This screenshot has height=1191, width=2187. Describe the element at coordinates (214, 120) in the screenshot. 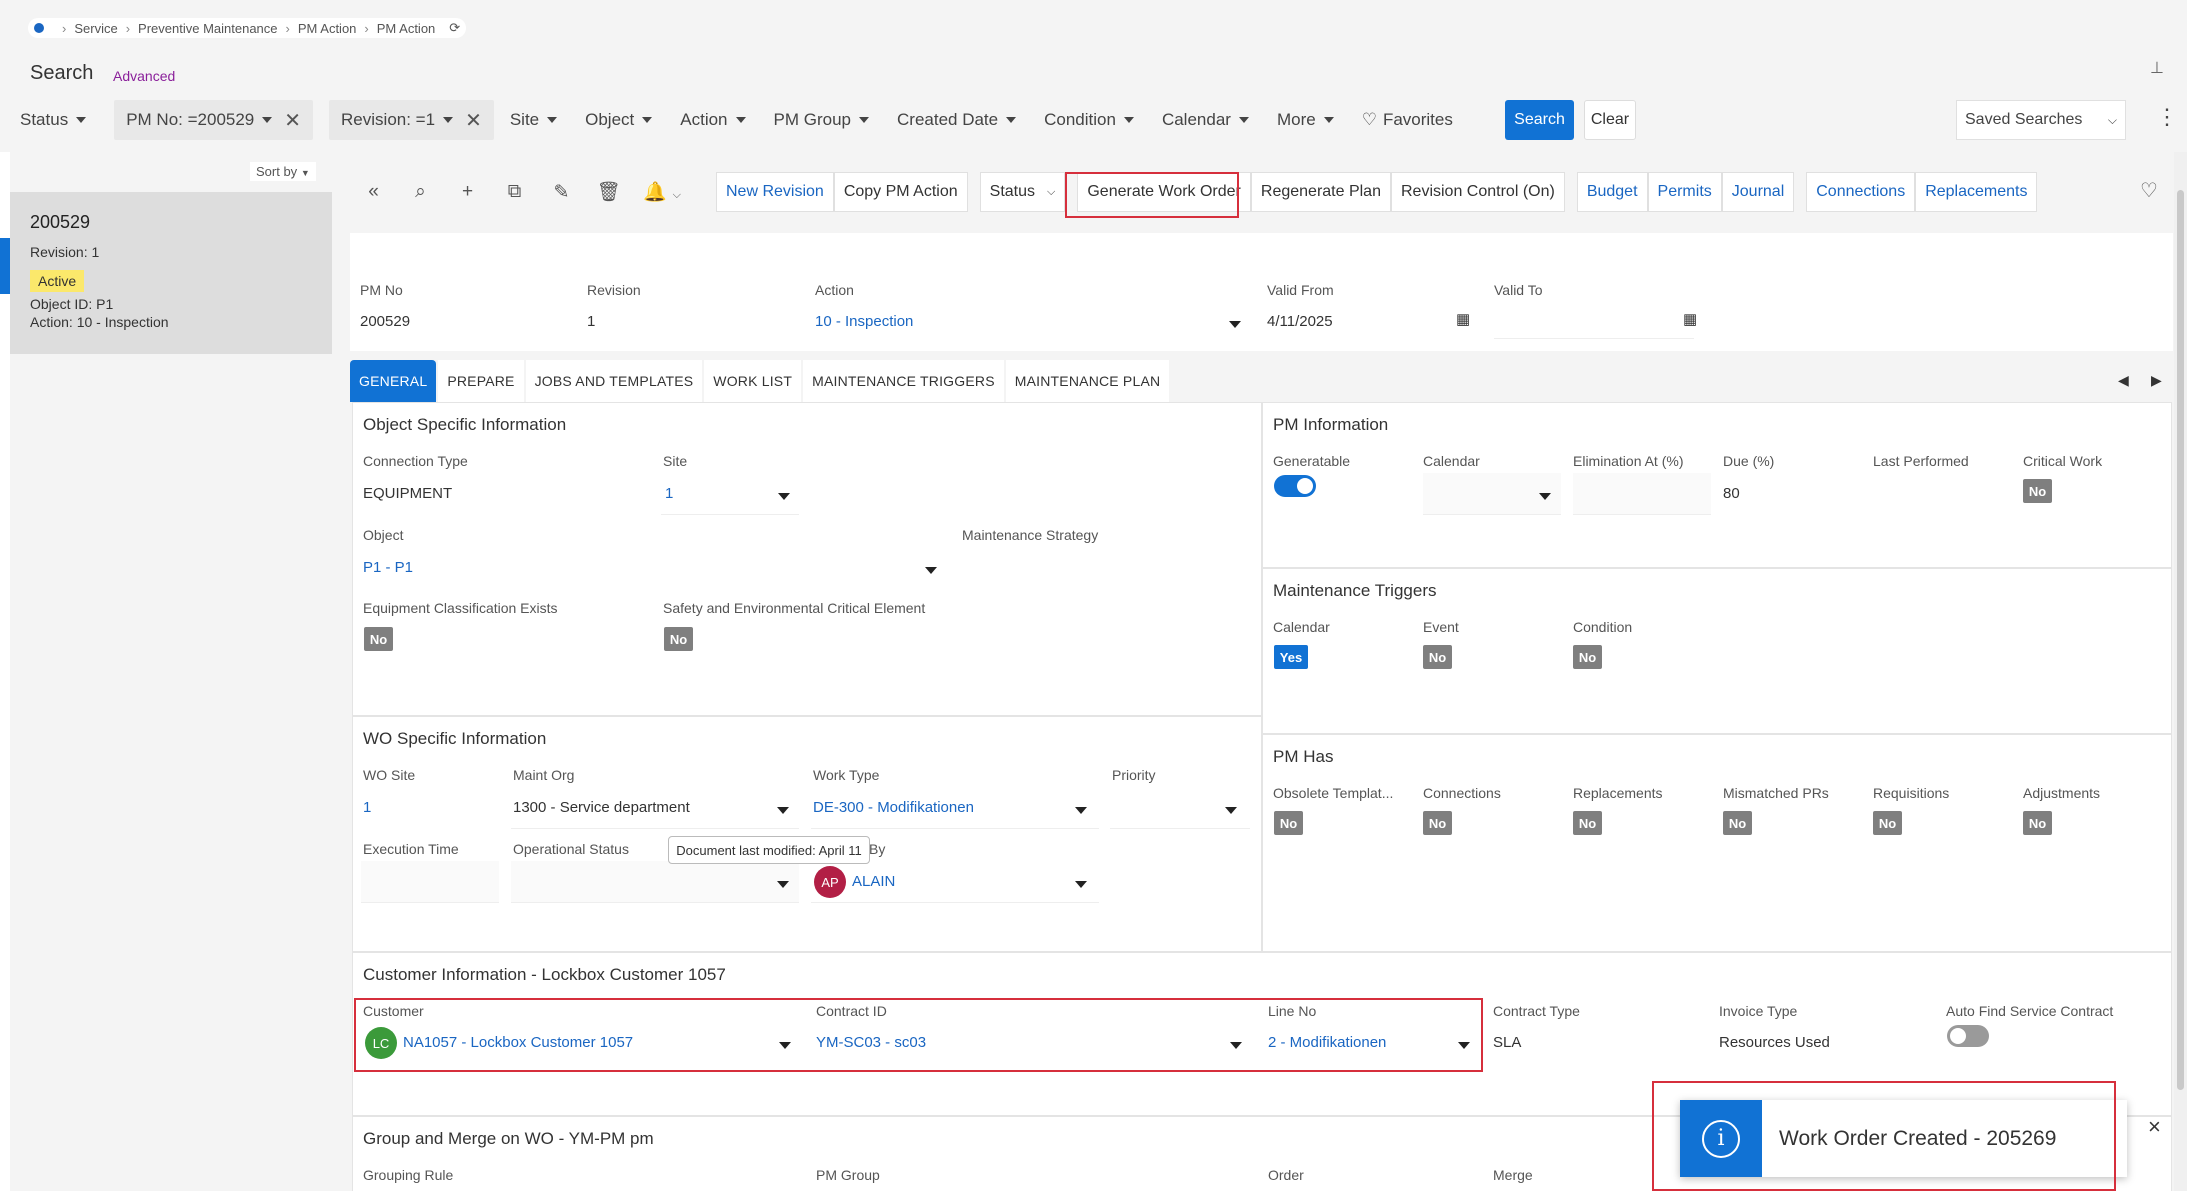

I see `filter-pm-no: PM No: =200529 ✕` at that location.